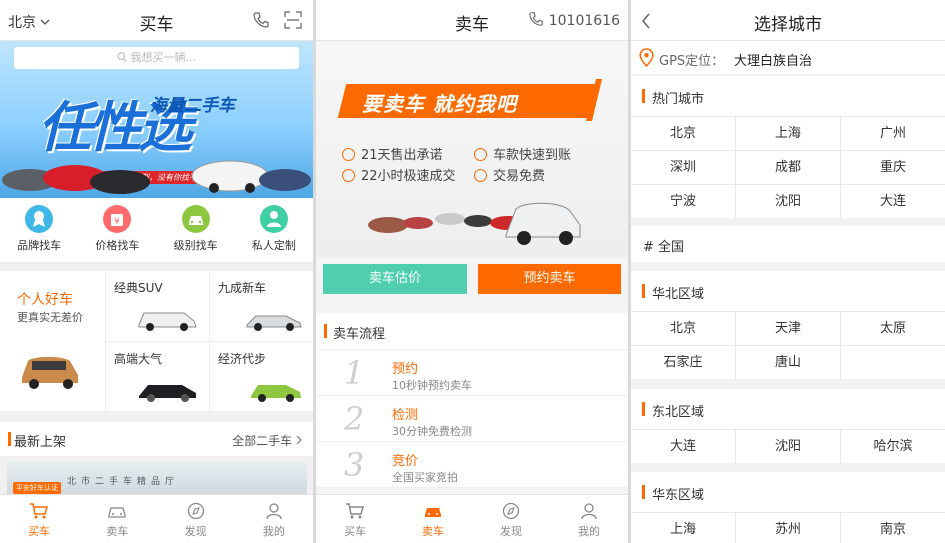 Image resolution: width=945 pixels, height=543 pixels. I want to click on all-cars-link: 全部二手车, so click(267, 440).